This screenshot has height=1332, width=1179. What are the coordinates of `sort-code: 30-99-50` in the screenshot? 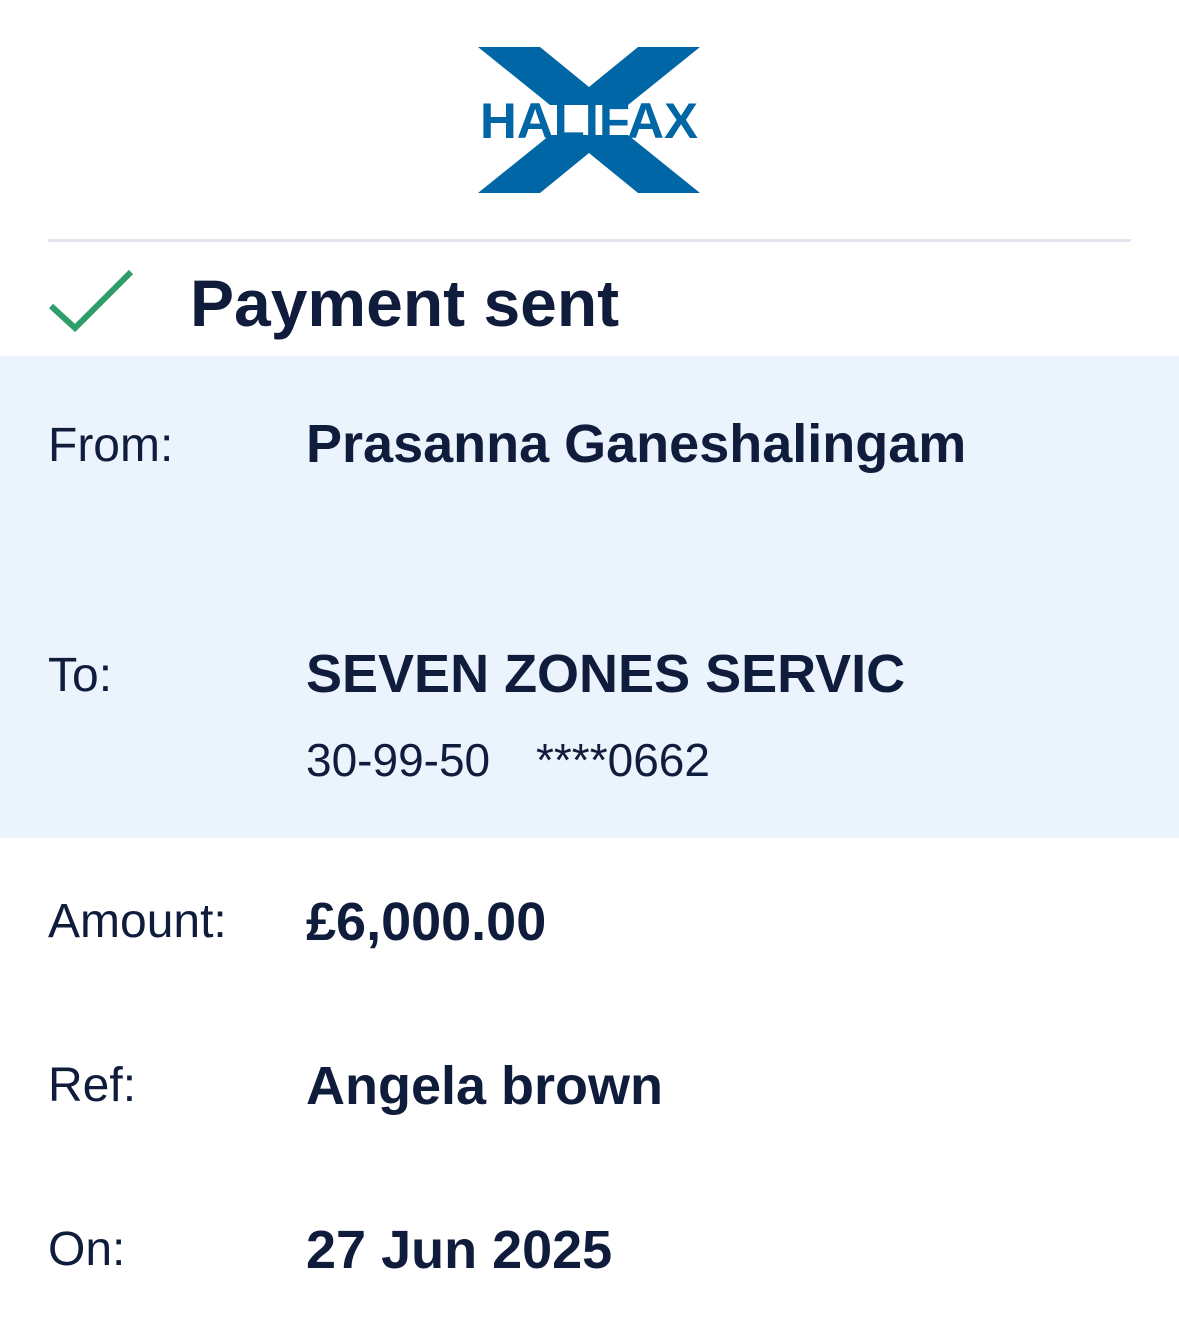 It's located at (398, 760).